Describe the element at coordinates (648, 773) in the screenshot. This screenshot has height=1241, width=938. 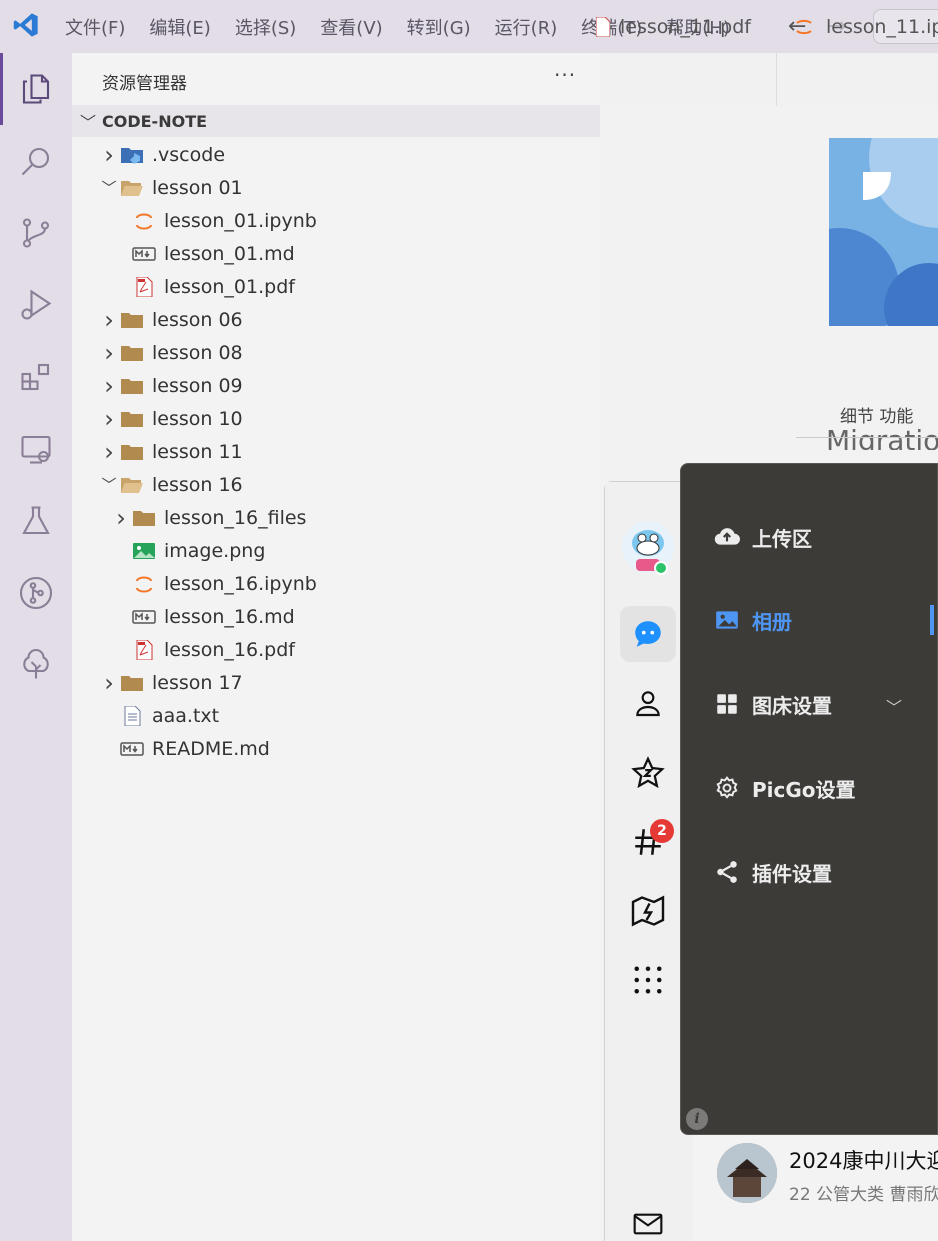
I see `zone-star-icon` at that location.